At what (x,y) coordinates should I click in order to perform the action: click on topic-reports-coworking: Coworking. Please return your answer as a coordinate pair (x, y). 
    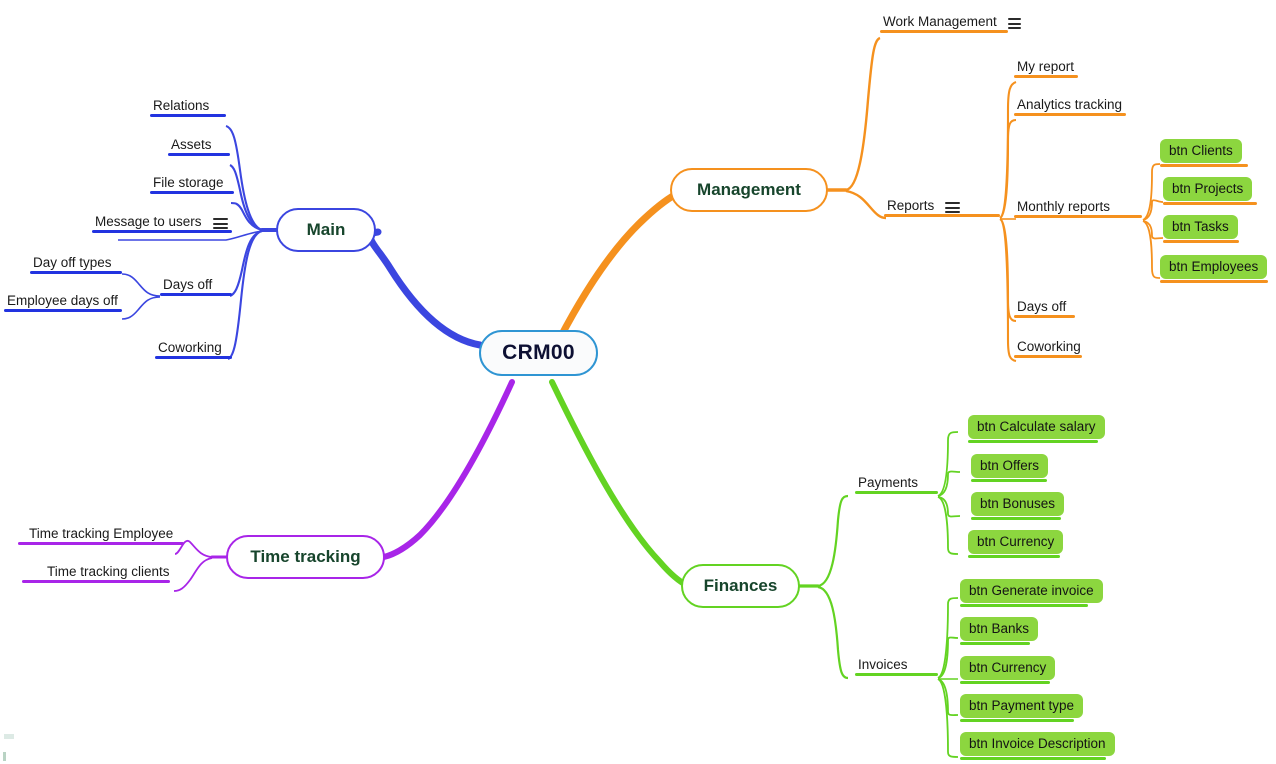
    Looking at the image, I should click on (1048, 348).